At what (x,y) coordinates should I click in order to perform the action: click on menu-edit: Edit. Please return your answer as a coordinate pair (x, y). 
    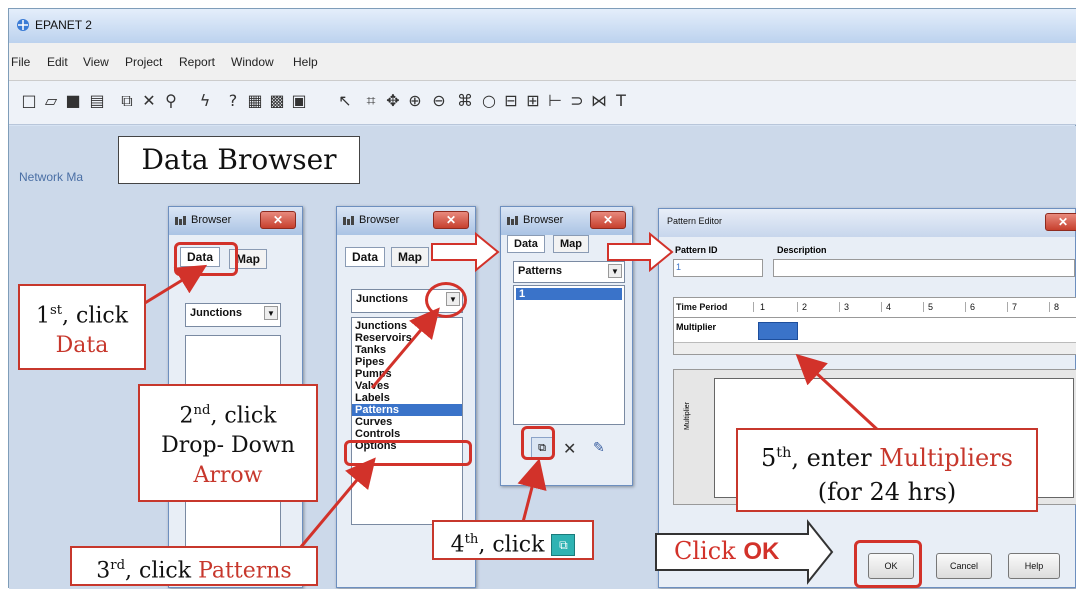
    Looking at the image, I should click on (57, 62).